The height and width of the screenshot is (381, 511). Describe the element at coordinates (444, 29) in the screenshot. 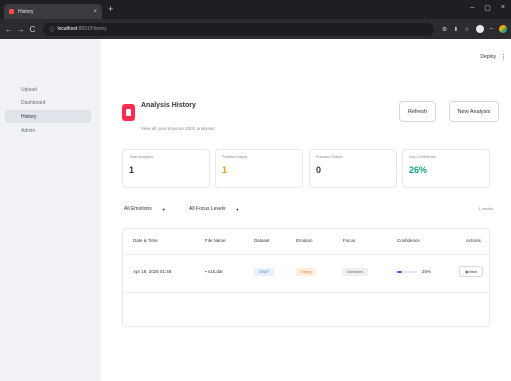

I see `settings-icon: ⚙` at that location.